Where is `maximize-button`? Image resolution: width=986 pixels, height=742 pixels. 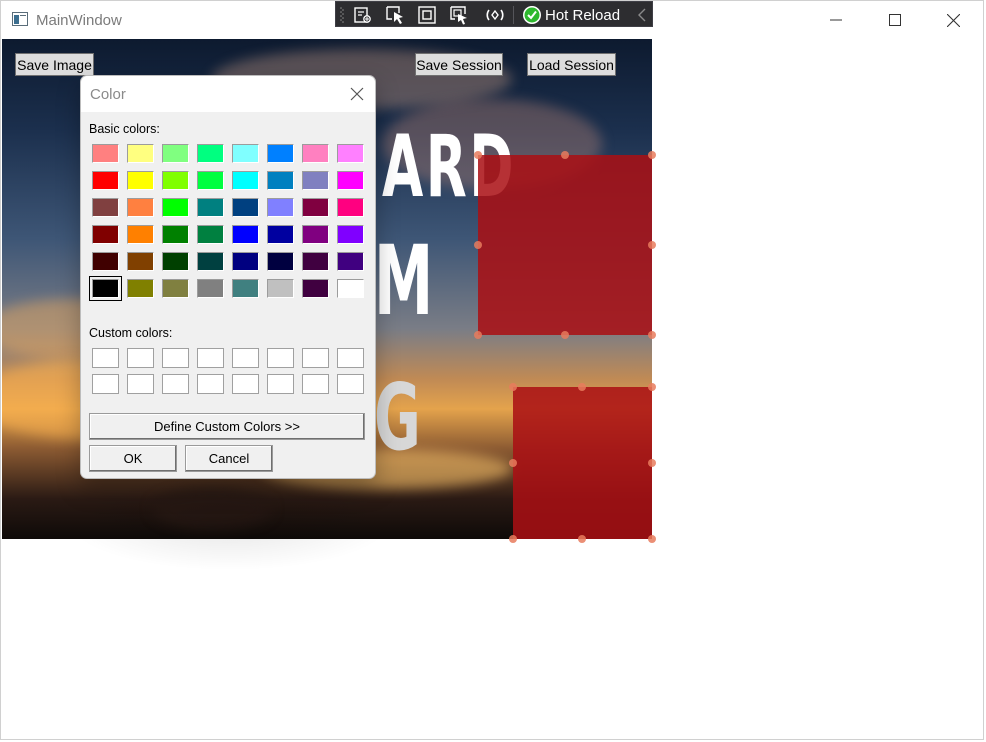 maximize-button is located at coordinates (895, 20).